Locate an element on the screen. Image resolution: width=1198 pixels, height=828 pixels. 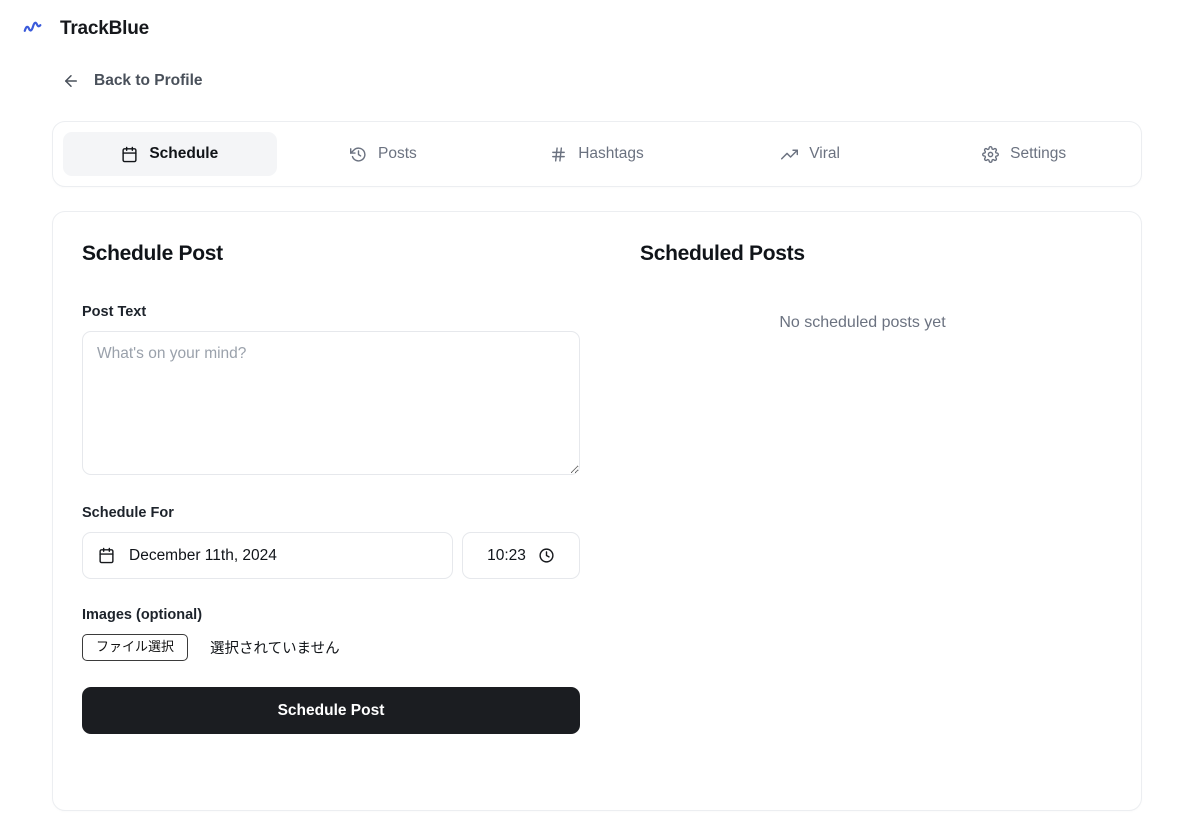
tab-settings: Settings is located at coordinates (1024, 154).